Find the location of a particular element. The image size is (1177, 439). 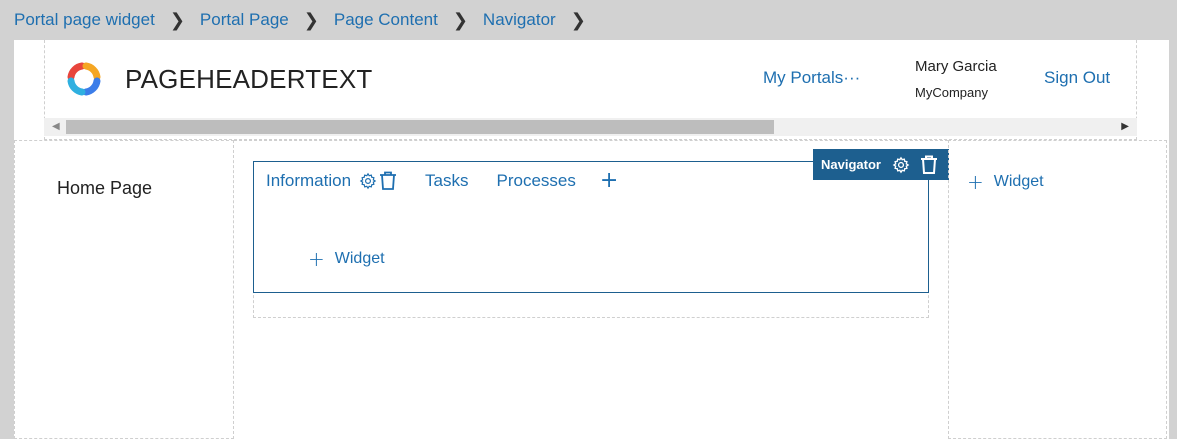

home-page-label: Home Page is located at coordinates (104, 188).